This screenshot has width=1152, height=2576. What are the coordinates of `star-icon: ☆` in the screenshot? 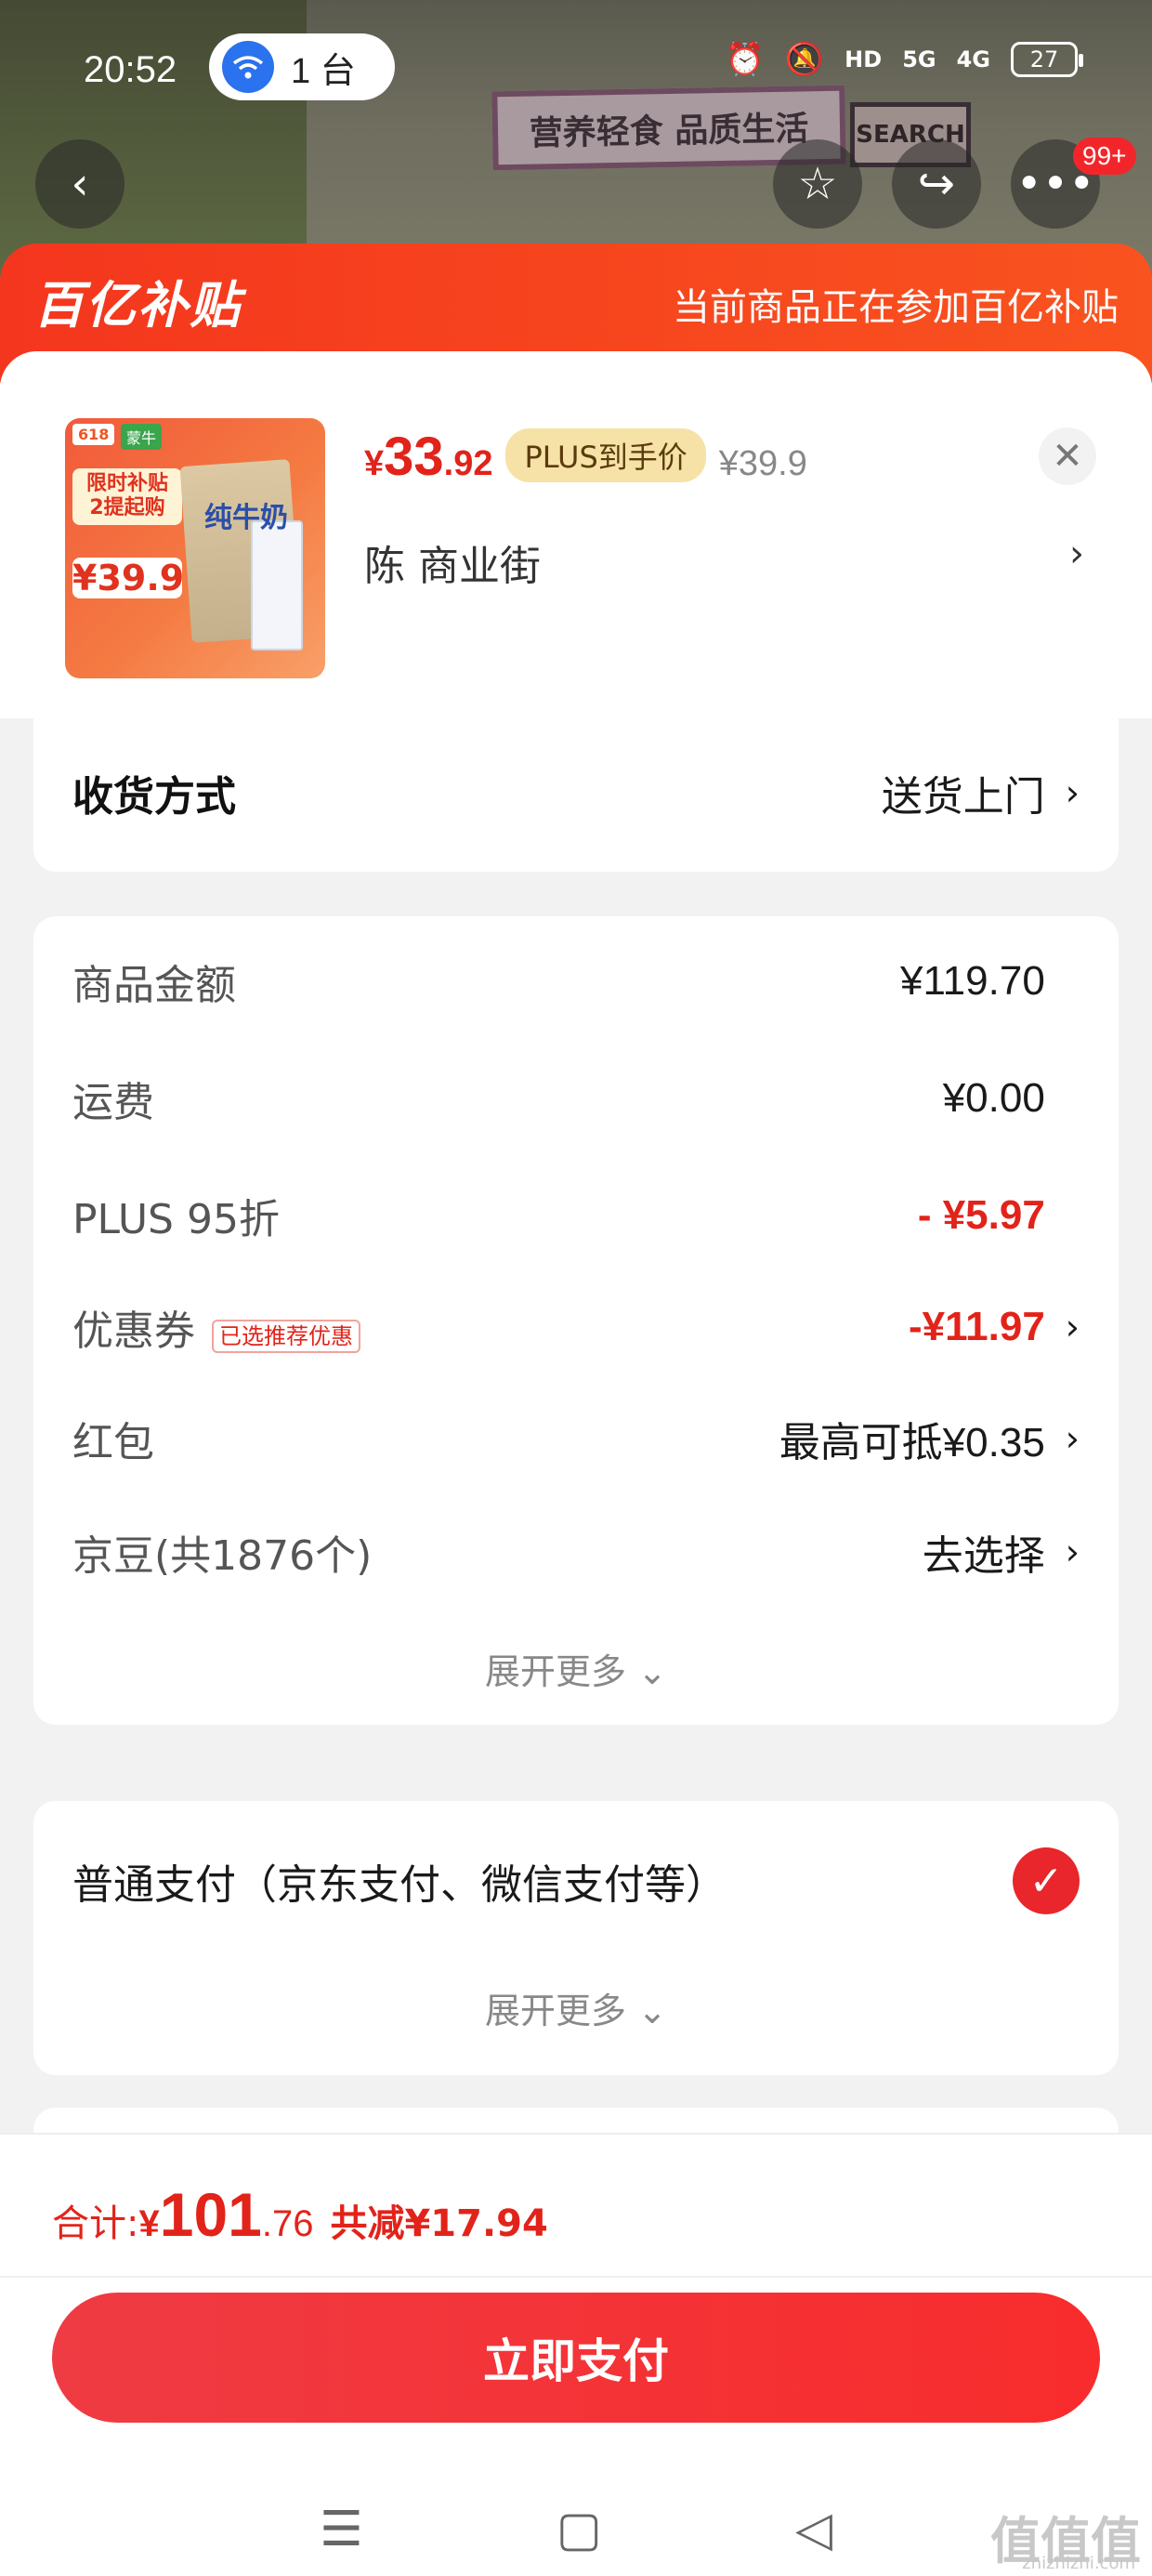 It's located at (817, 184).